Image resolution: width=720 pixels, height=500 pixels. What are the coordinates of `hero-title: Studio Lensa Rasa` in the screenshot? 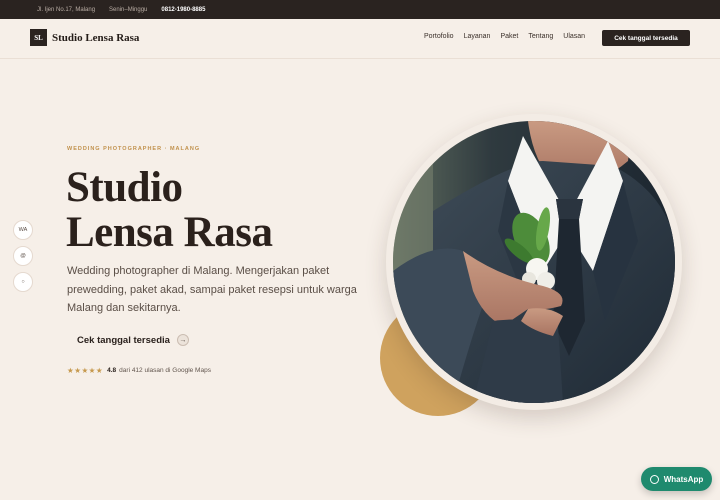 It's located at (216, 210).